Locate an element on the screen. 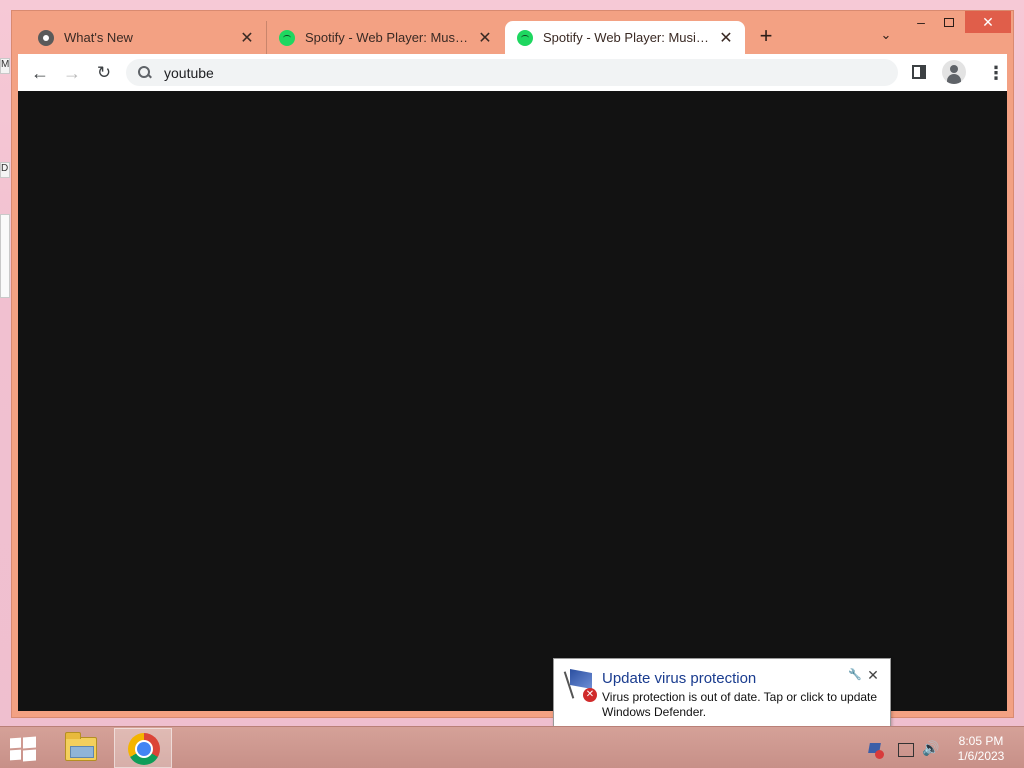  desktop-icon-fragment: M is located at coordinates (5, 66).